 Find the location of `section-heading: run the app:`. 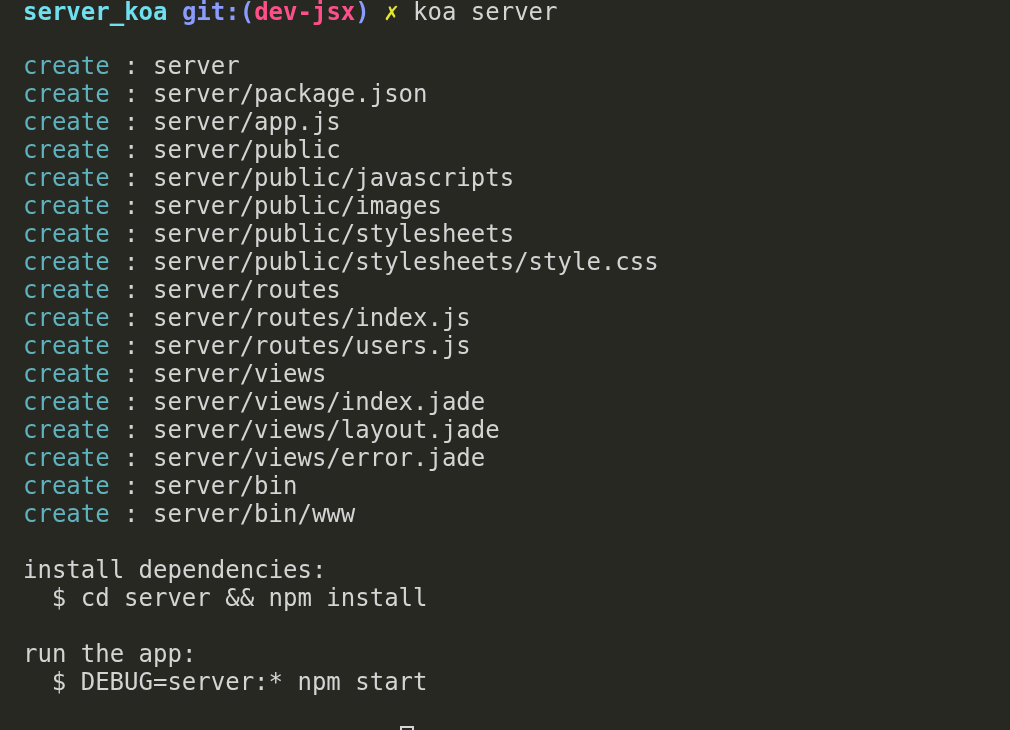

section-heading: run the app: is located at coordinates (110, 654).